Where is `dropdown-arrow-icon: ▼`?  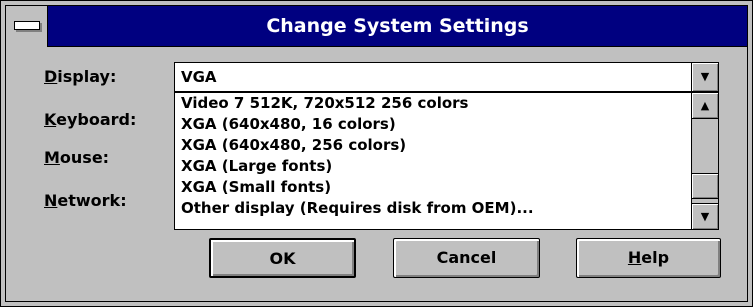 dropdown-arrow-icon: ▼ is located at coordinates (704, 77).